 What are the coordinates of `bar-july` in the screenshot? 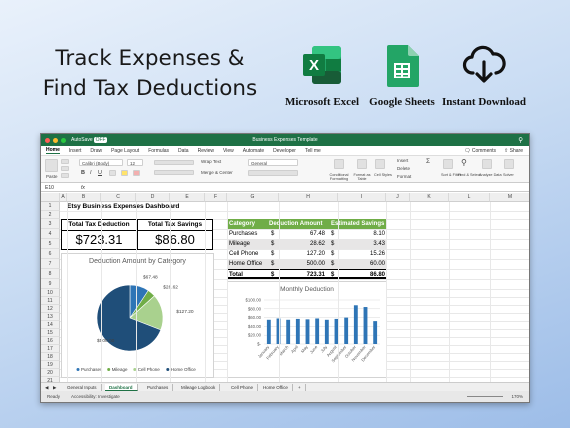 It's located at (326, 331).